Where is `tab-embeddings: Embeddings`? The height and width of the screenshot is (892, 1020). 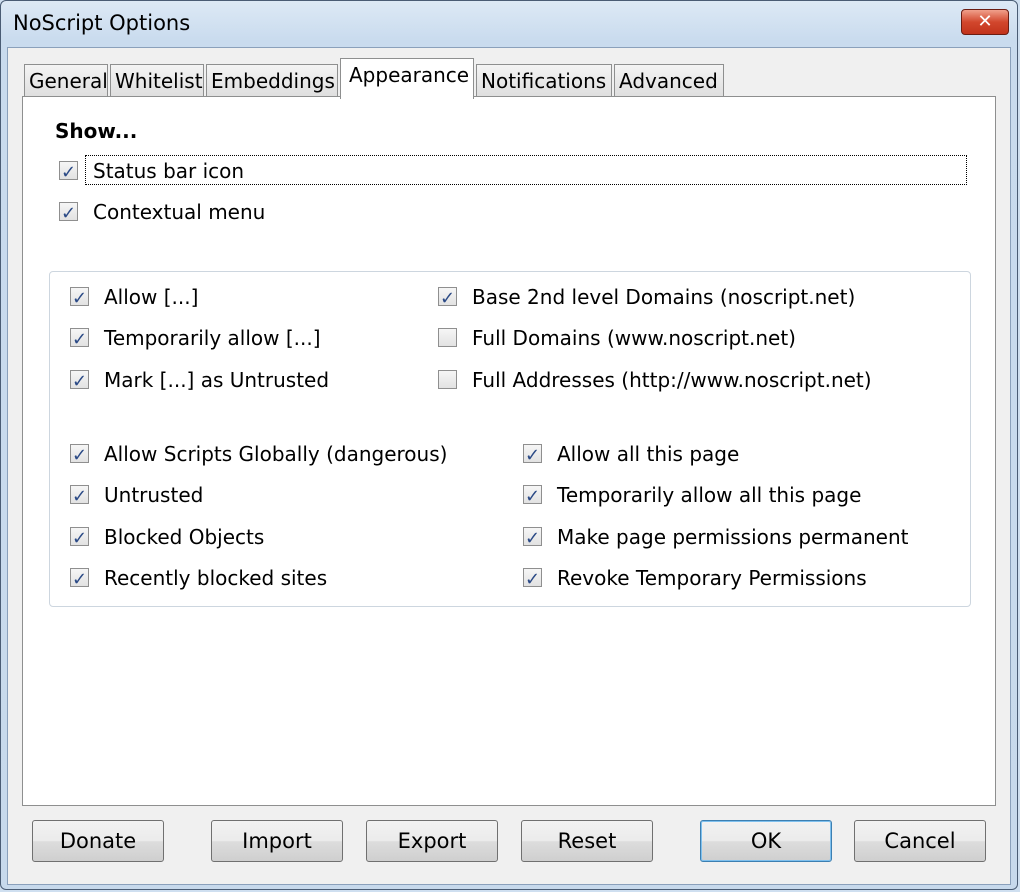
tab-embeddings: Embeddings is located at coordinates (272, 80).